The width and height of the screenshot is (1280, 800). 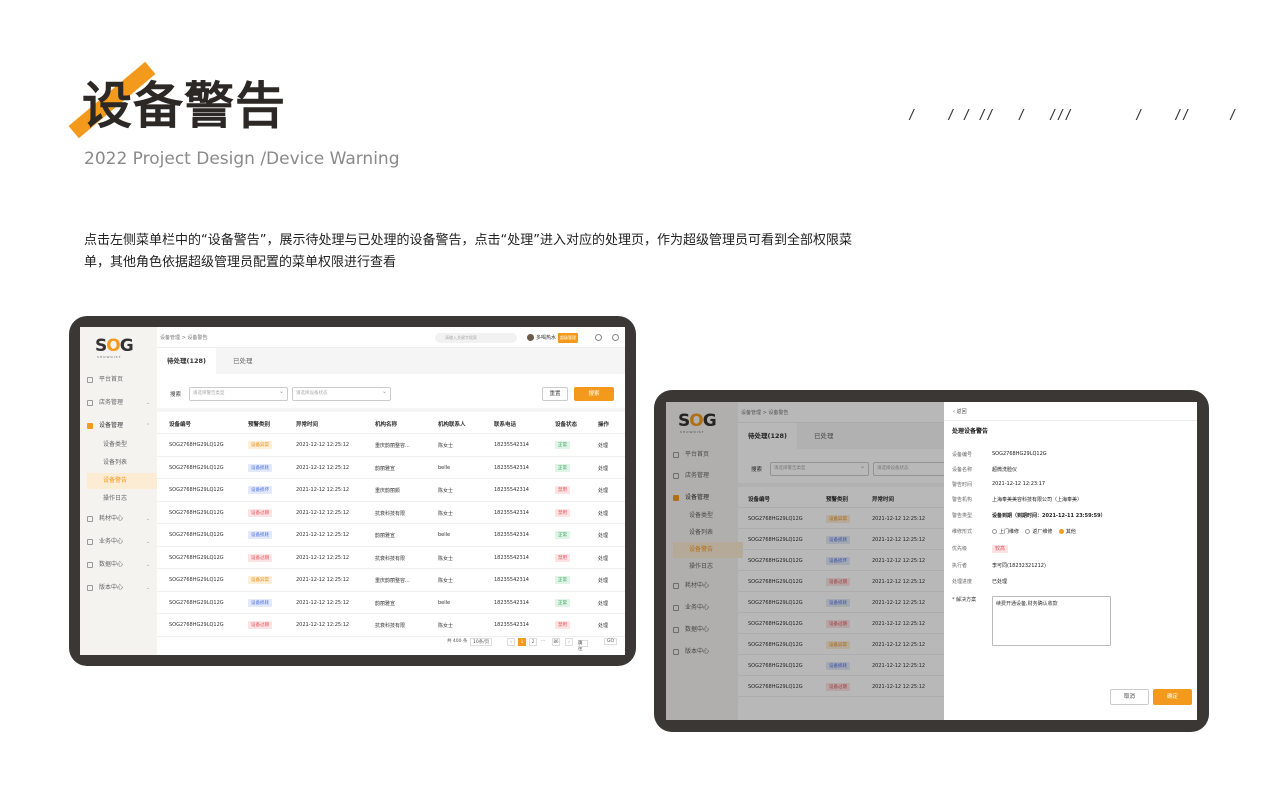 I want to click on sidebar-item-version: 版本中心 ⌄, so click(x=122, y=588).